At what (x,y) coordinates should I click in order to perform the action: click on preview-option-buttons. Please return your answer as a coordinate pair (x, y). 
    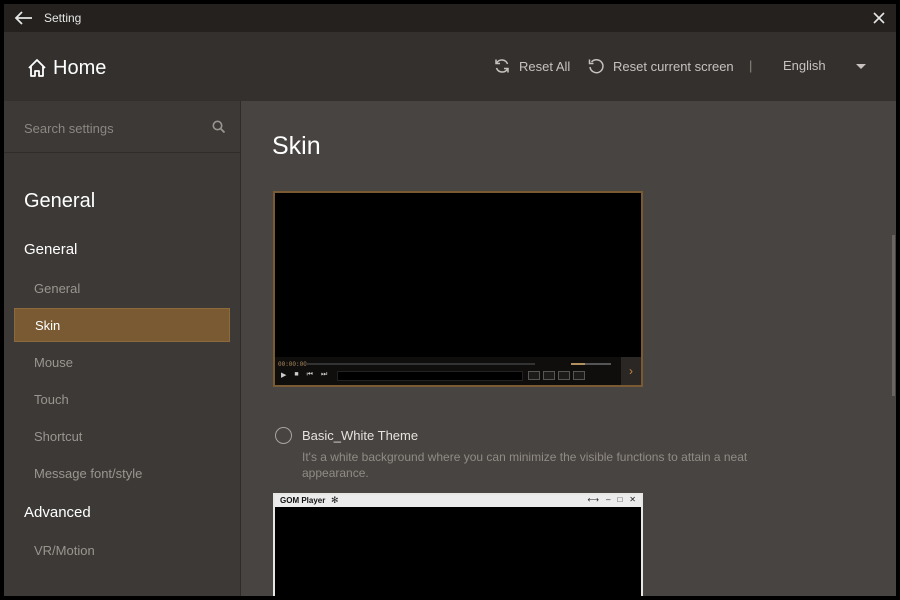
    Looking at the image, I should click on (556, 375).